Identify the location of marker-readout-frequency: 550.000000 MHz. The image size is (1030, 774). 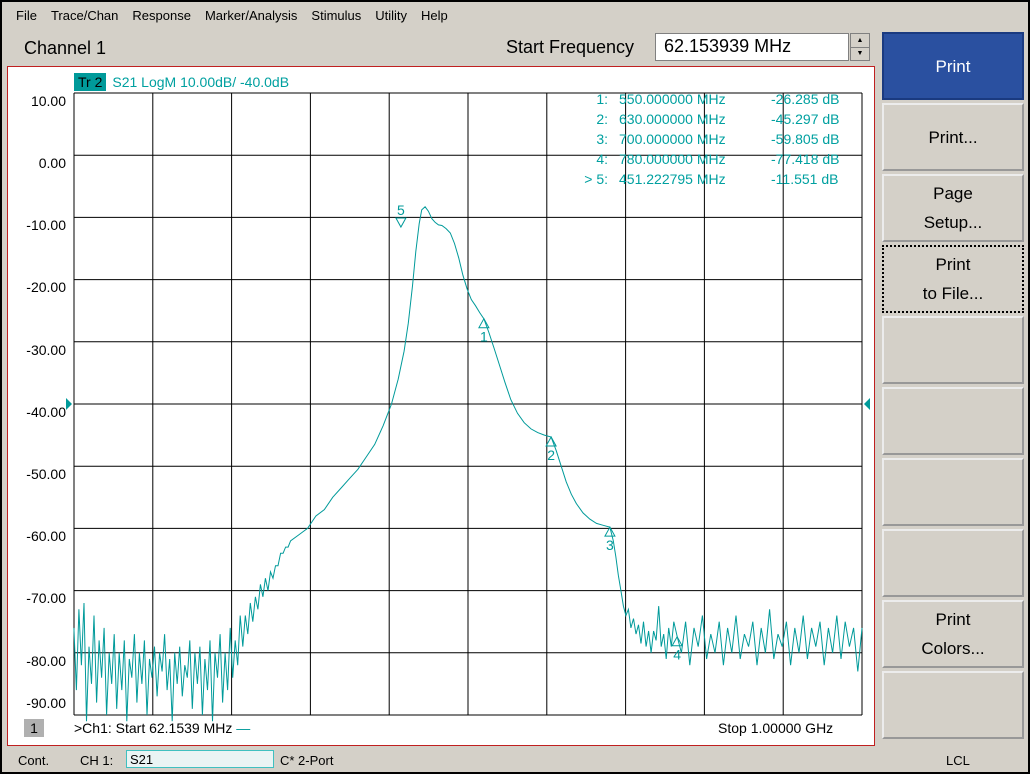
(672, 99).